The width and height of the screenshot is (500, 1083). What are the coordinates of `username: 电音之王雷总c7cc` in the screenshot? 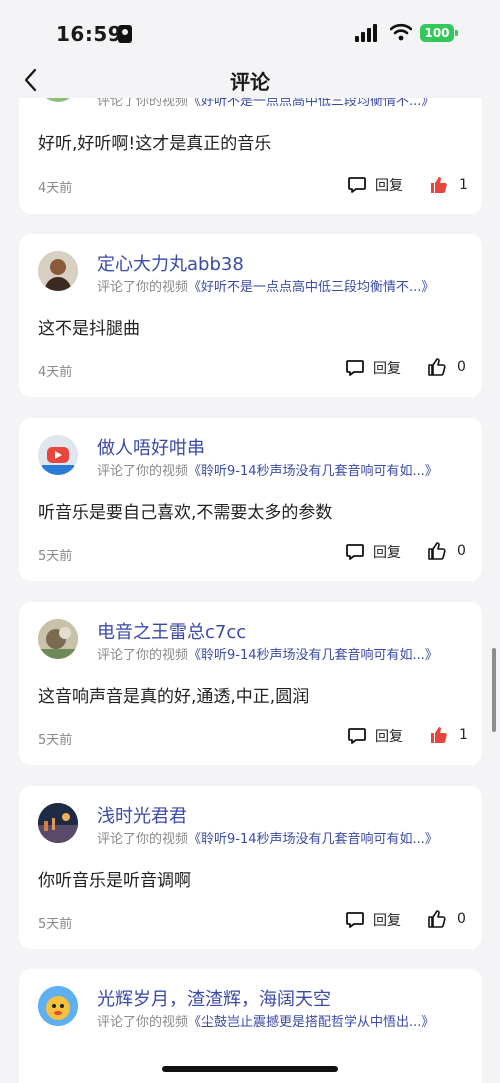 It's located at (171, 631).